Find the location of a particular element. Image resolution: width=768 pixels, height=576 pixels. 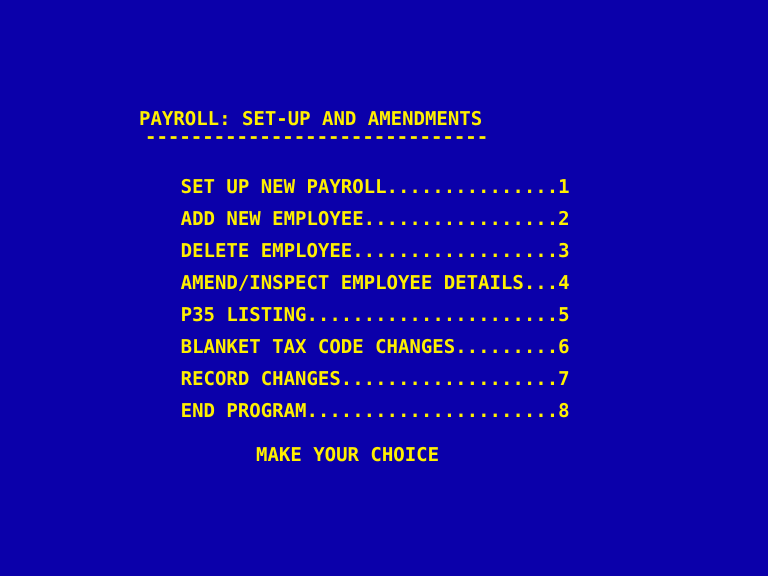

menu-item-label: DELETE EMPLOYEE is located at coordinates (266, 251).